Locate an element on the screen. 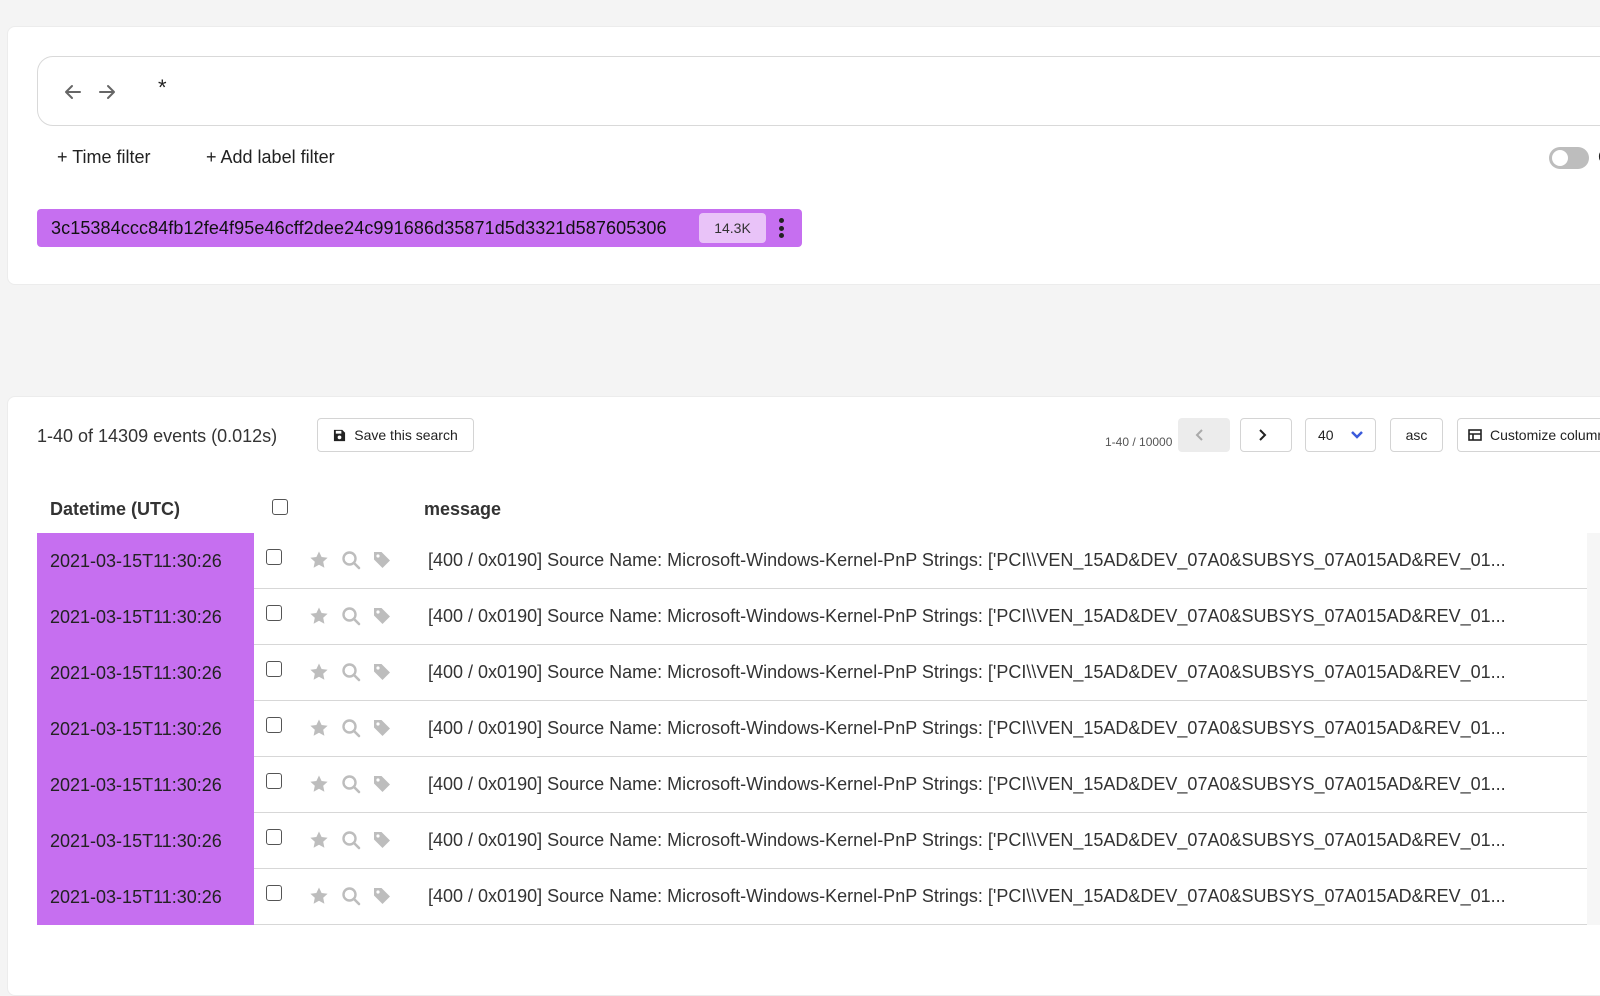 This screenshot has height=996, width=1600. results-summary: 1-40 of 14309 events (0.012s) is located at coordinates (157, 436).